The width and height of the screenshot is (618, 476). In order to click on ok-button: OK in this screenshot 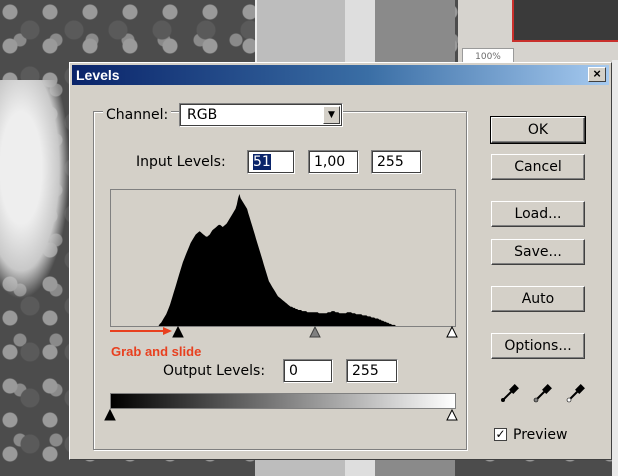, I will do `click(538, 130)`.